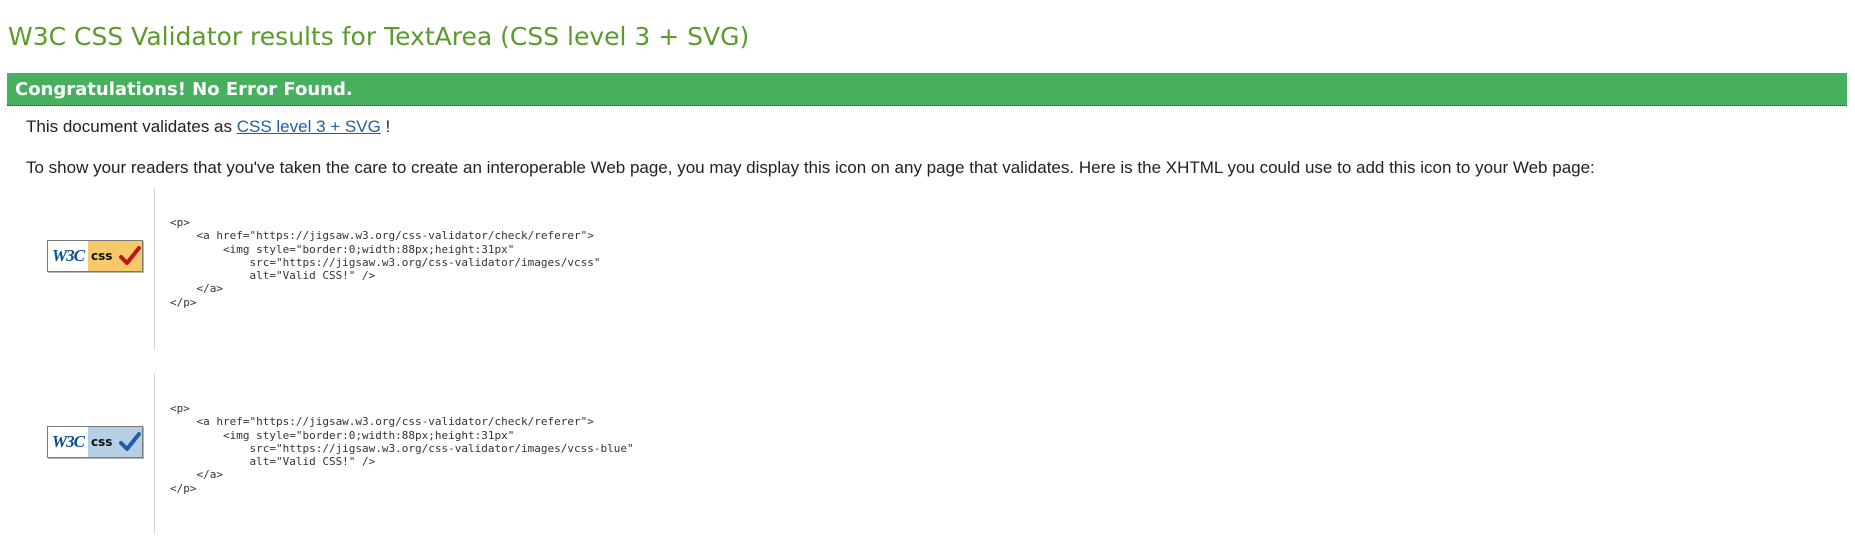 The height and width of the screenshot is (545, 1855). I want to click on valid-css-badge-icon: W3C css, so click(95, 256).